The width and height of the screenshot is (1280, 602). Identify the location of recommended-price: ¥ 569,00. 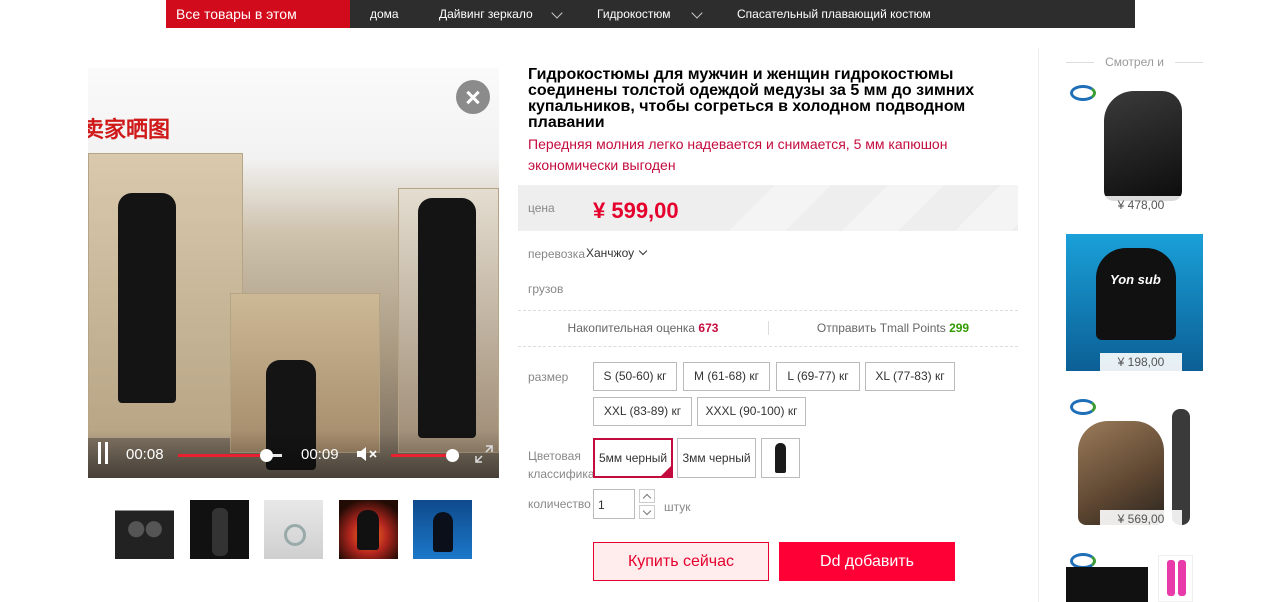
(1141, 519).